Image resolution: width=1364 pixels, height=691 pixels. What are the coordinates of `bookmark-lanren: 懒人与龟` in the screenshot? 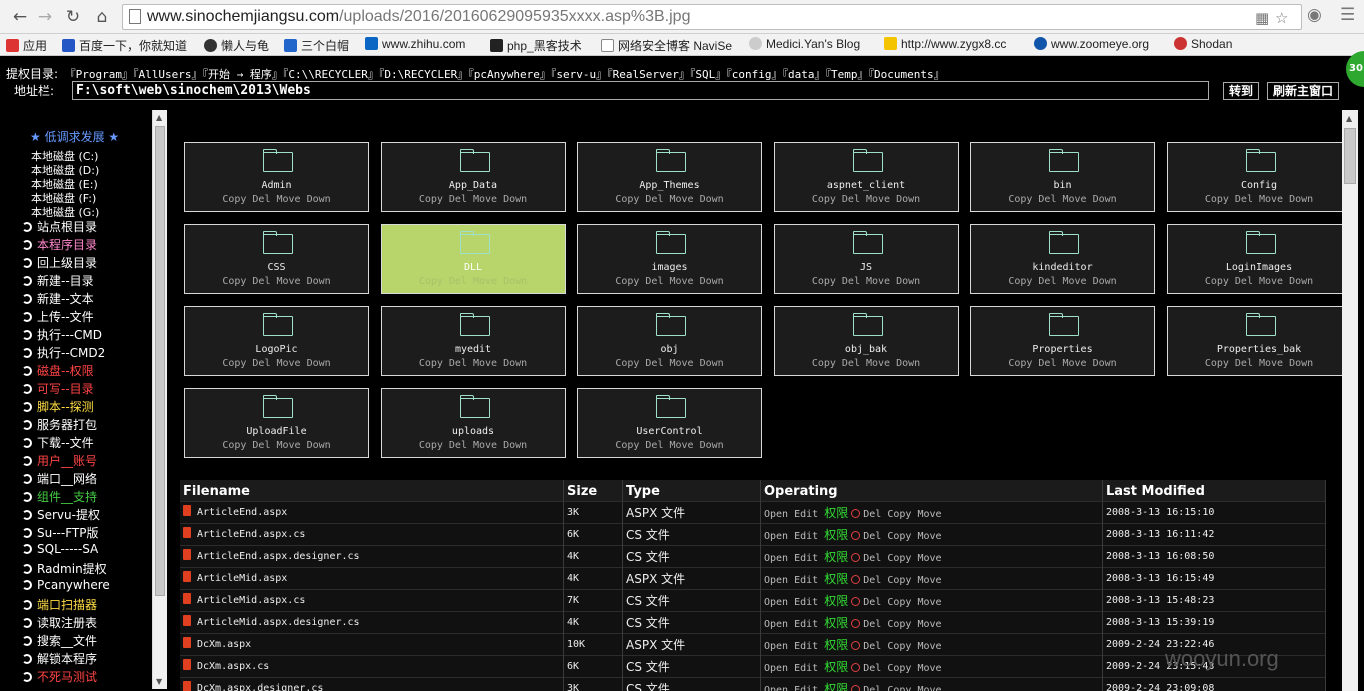 It's located at (236, 45).